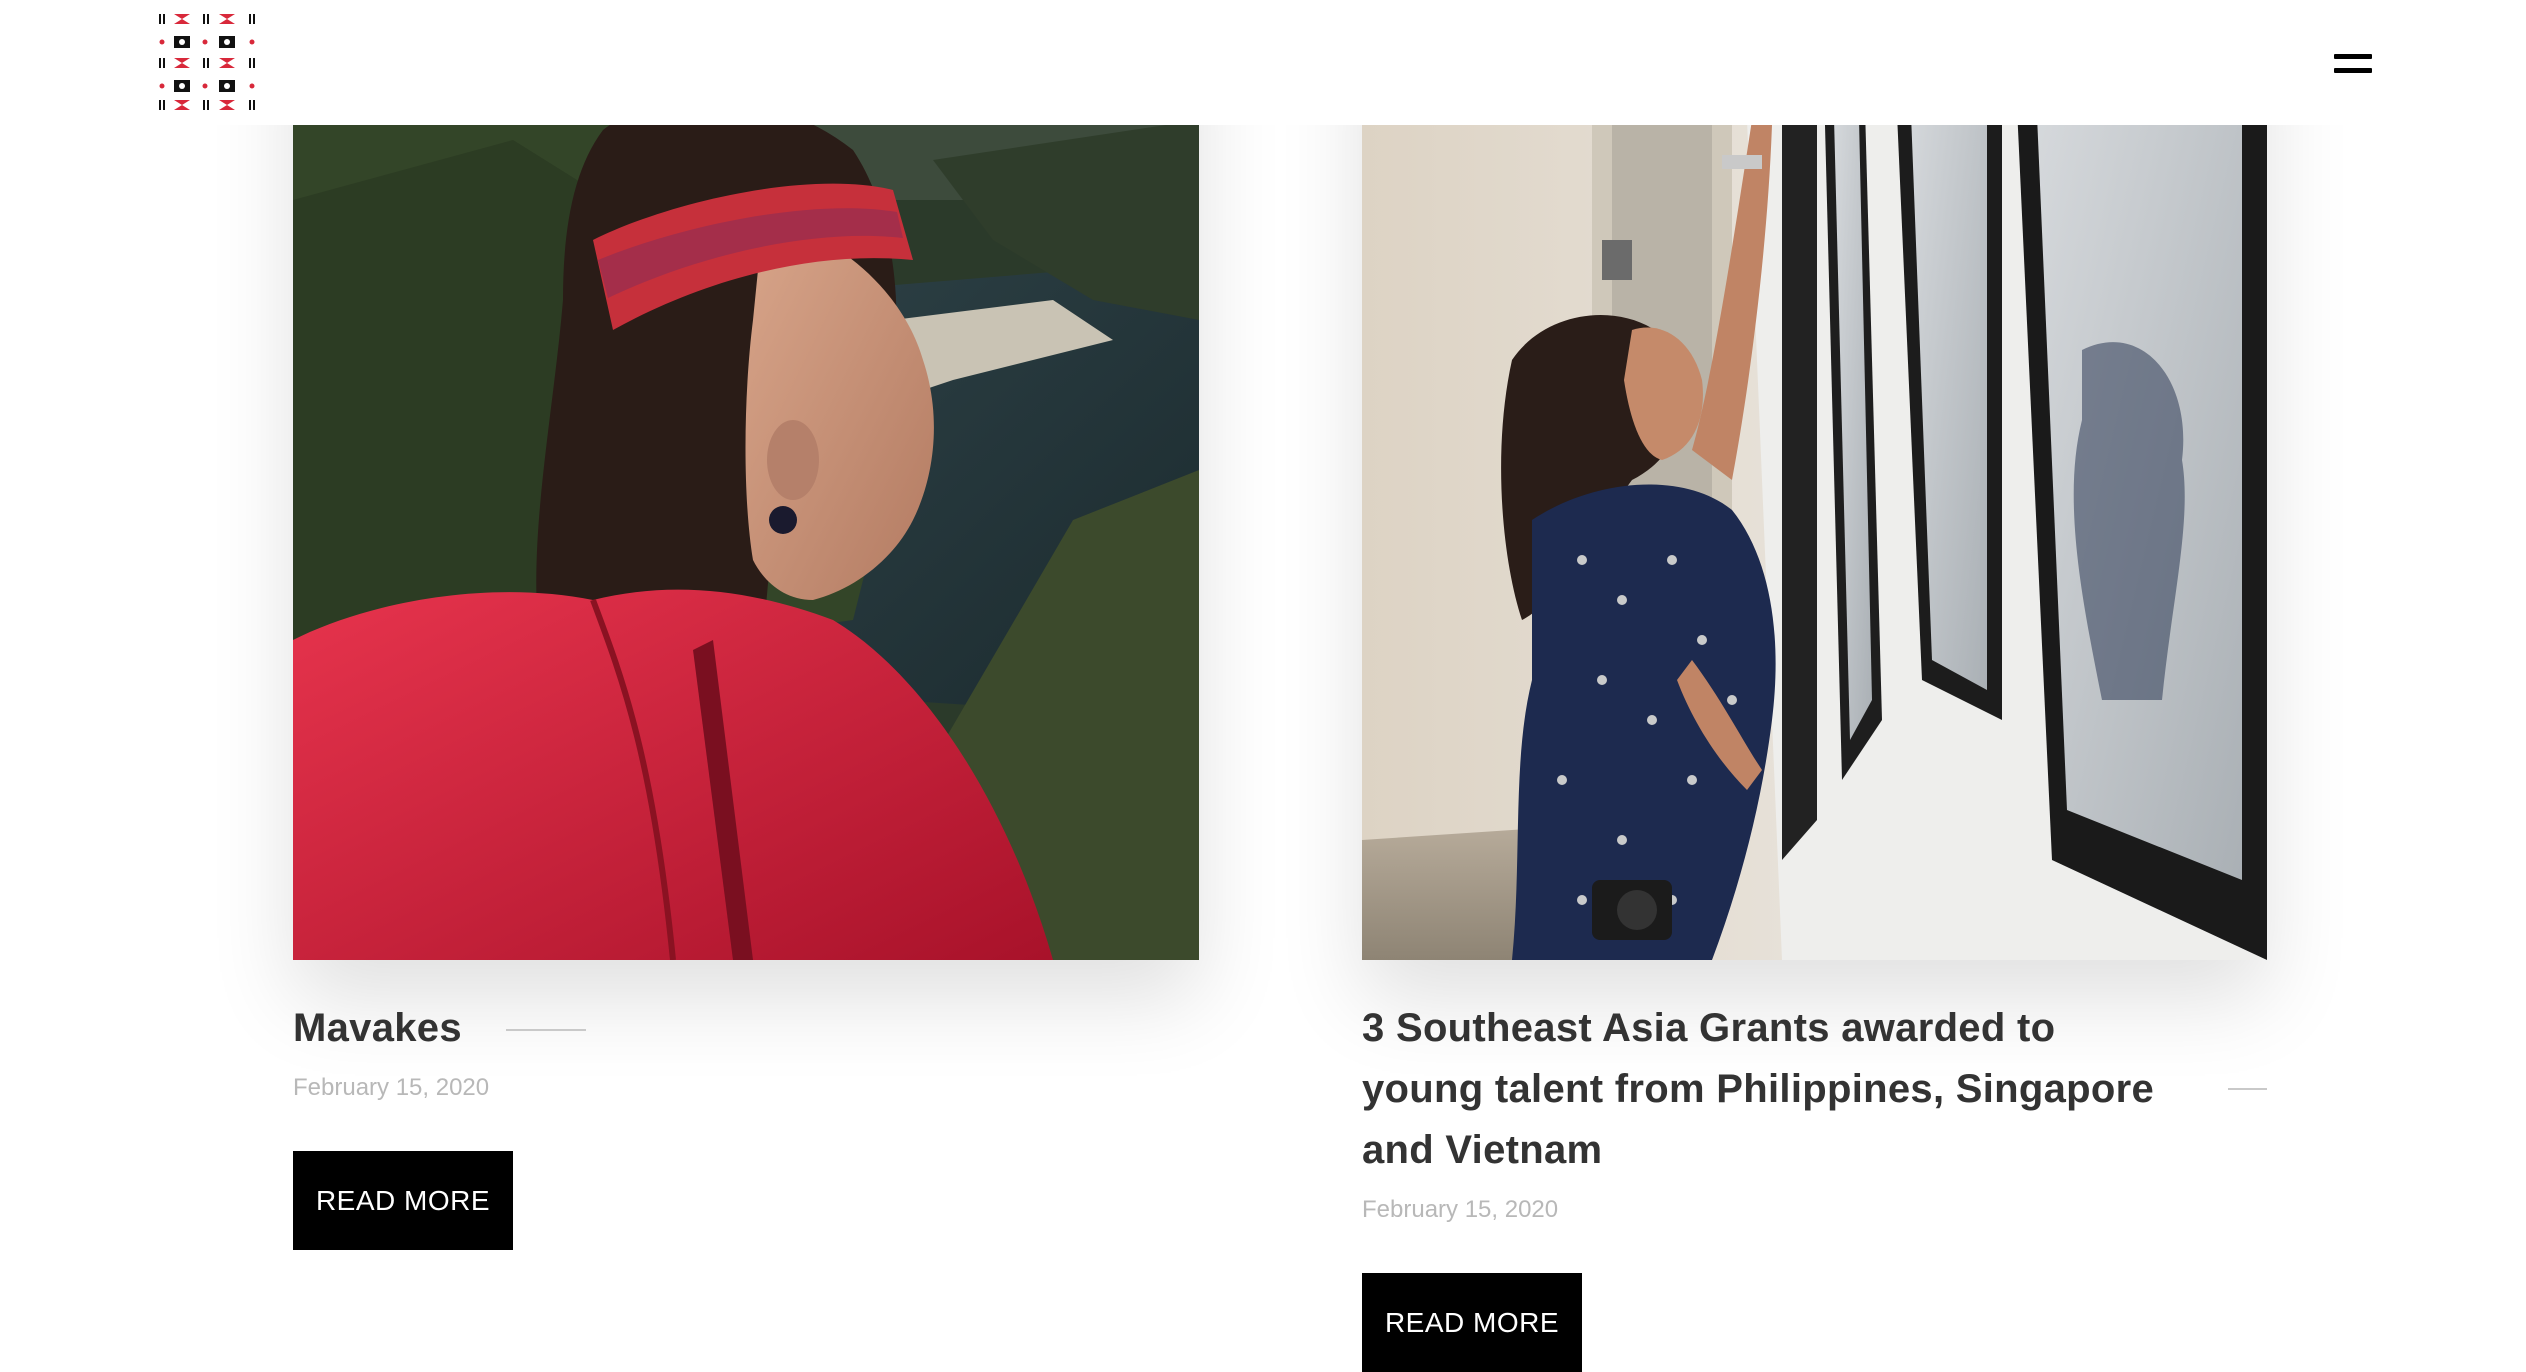 This screenshot has height=1372, width=2526. I want to click on post-title: Mavakes, so click(377, 1028).